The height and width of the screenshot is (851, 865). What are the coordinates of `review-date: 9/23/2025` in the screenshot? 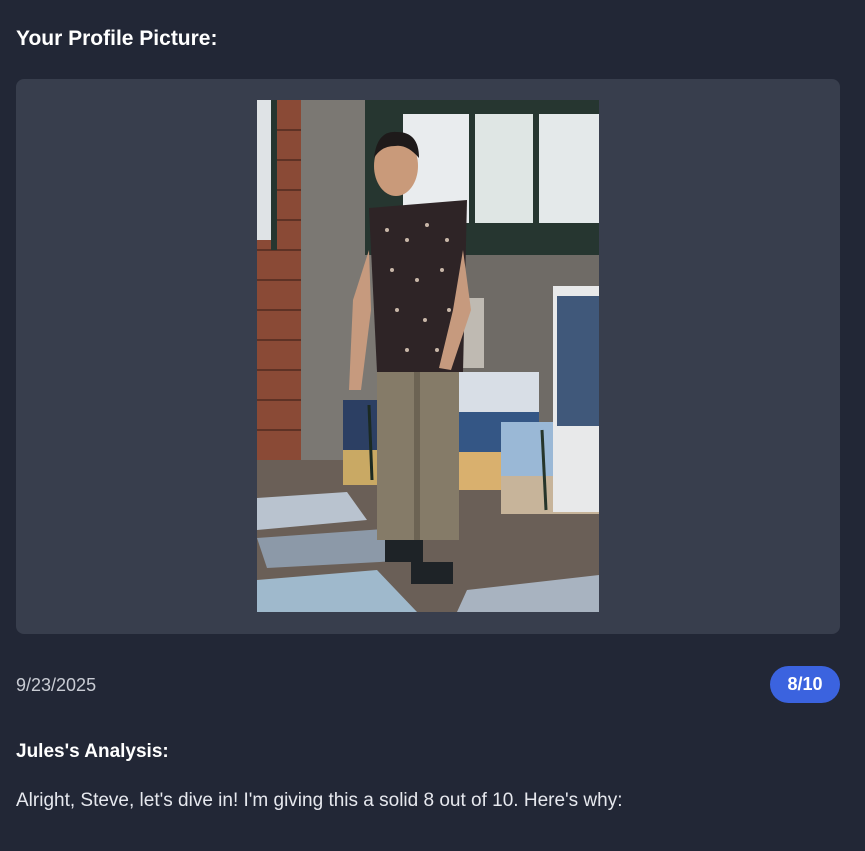 It's located at (56, 685).